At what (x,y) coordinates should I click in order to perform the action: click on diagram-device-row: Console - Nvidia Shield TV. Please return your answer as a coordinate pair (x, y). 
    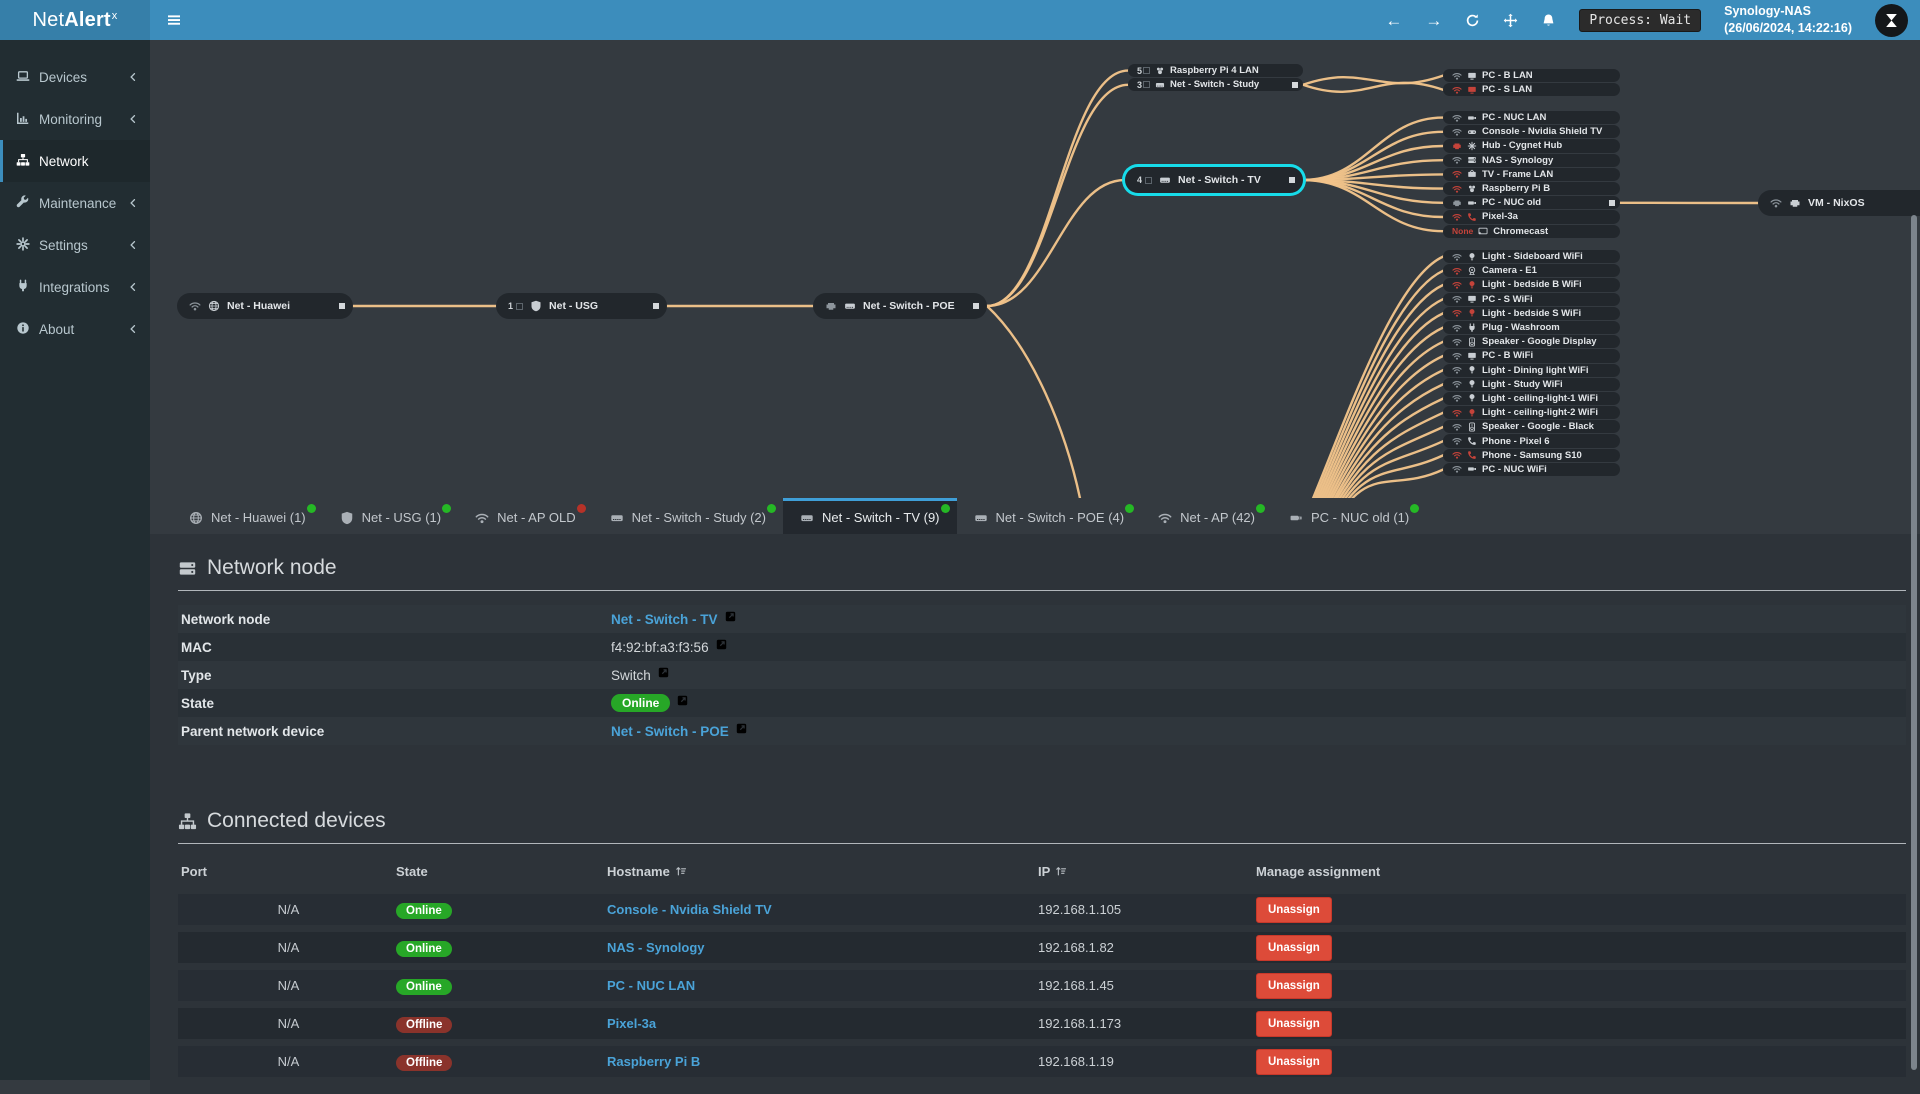
    Looking at the image, I should click on (1531, 131).